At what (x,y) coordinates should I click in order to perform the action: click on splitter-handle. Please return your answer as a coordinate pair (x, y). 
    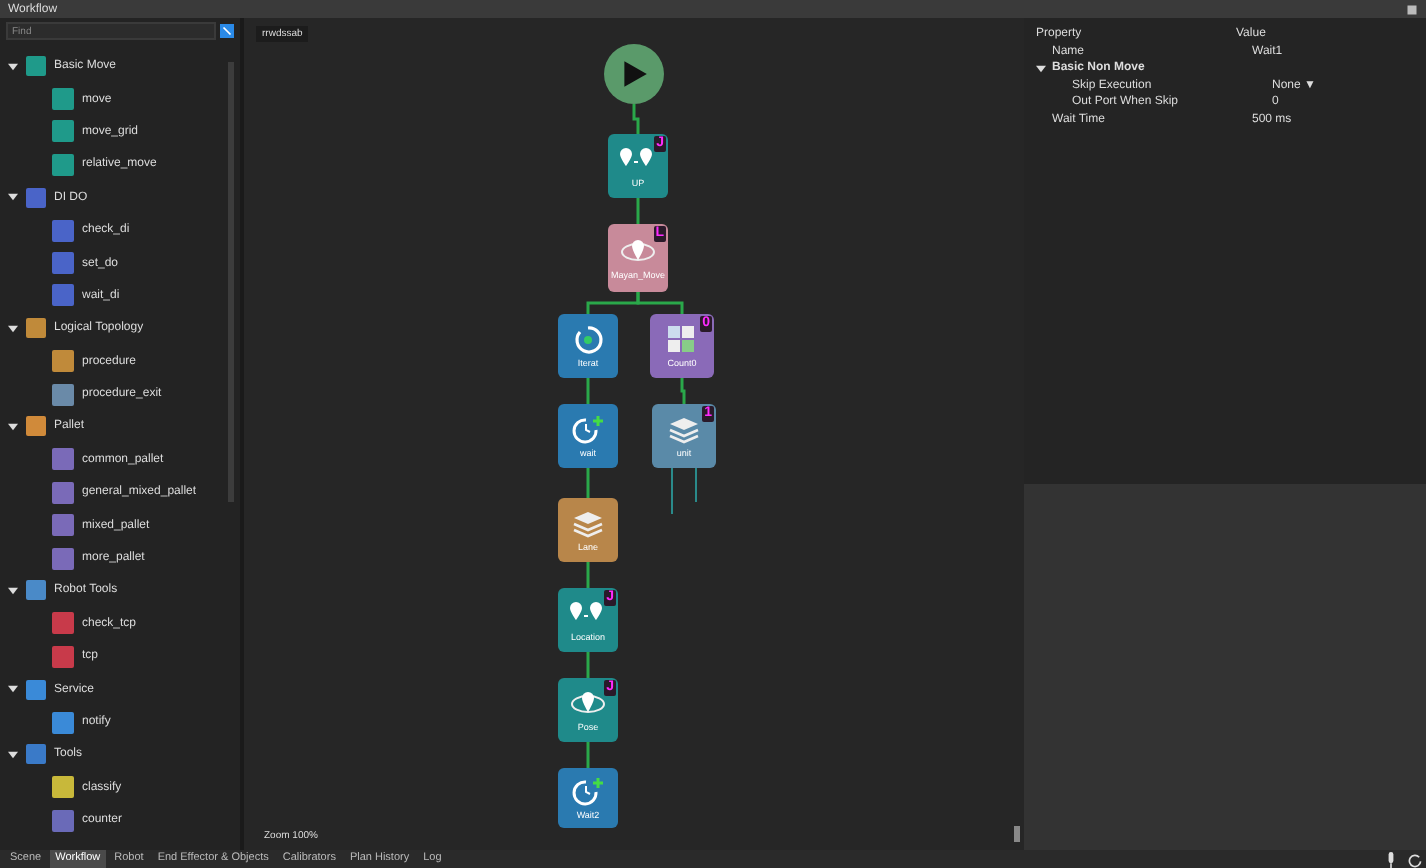
    Looking at the image, I should click on (1017, 834).